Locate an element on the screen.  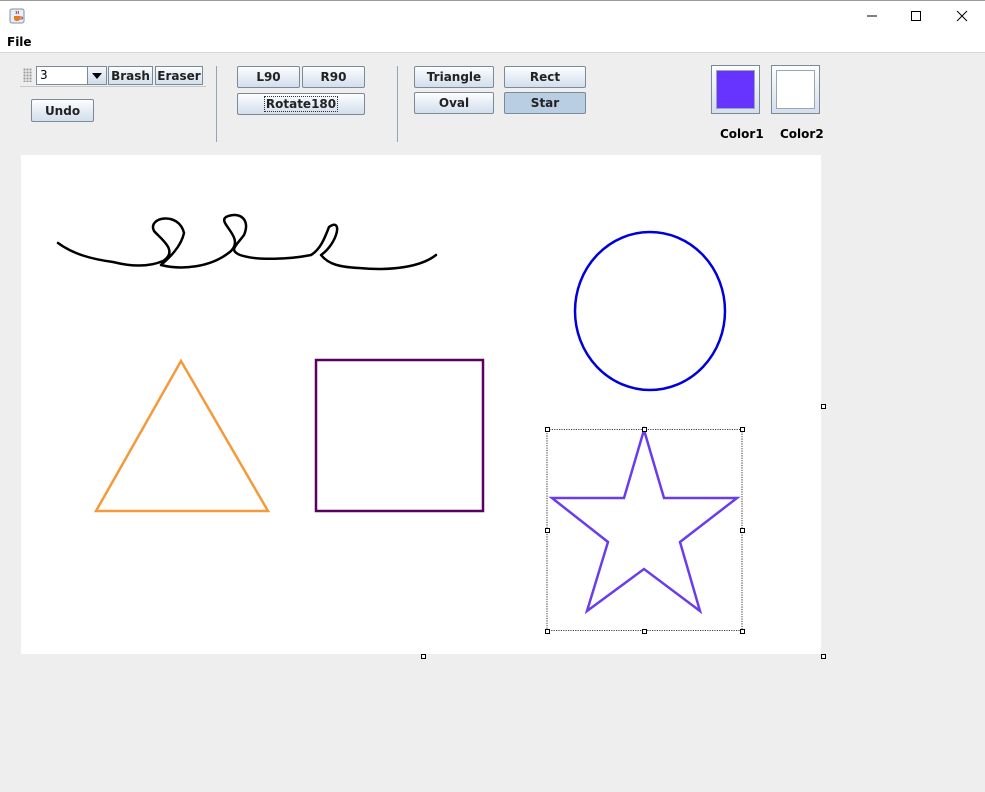
triangle-tool-button: Triangle is located at coordinates (454, 77).